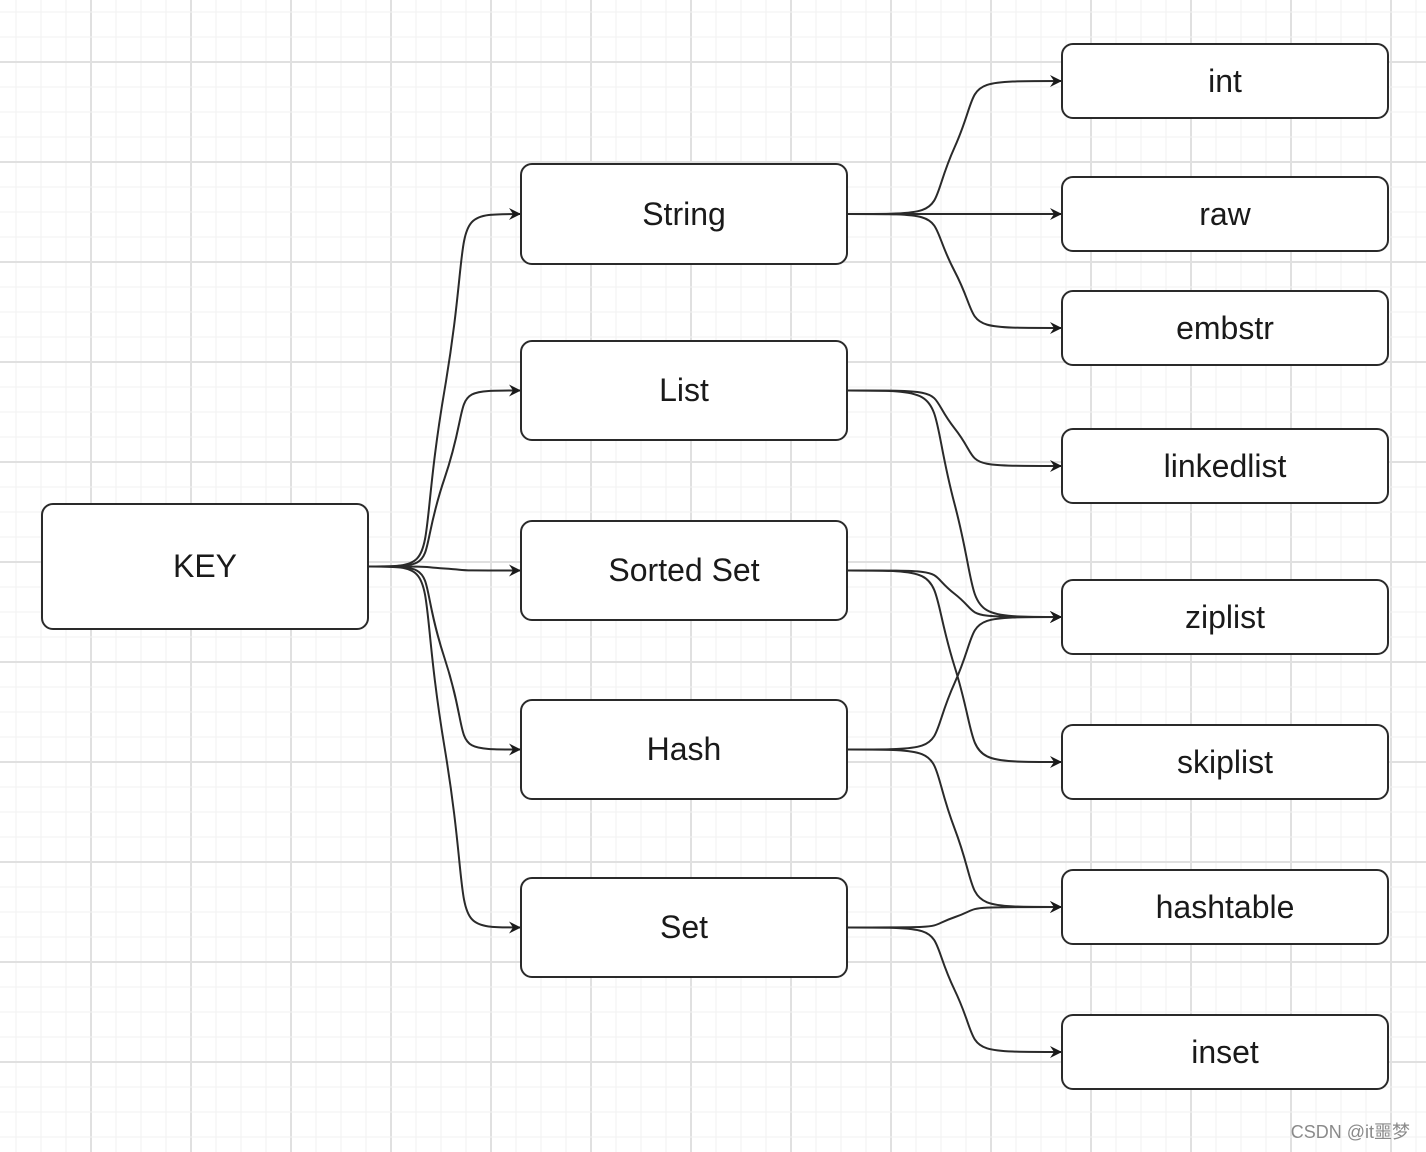 The height and width of the screenshot is (1152, 1426). I want to click on node-label: Hash, so click(684, 749).